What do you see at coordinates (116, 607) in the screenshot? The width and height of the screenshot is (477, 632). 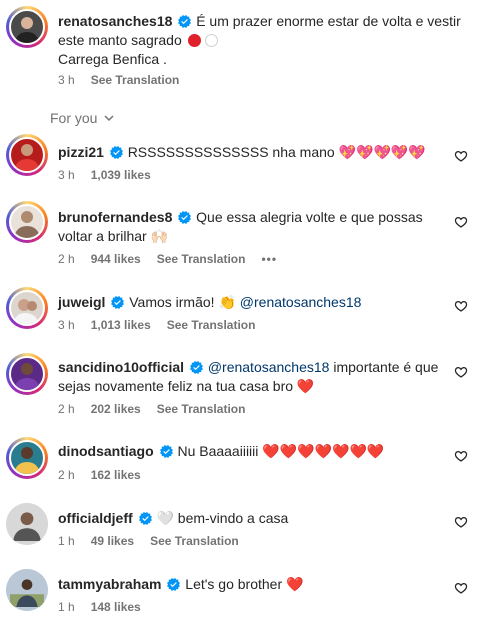 I see `comment-likes: 148 likes` at bounding box center [116, 607].